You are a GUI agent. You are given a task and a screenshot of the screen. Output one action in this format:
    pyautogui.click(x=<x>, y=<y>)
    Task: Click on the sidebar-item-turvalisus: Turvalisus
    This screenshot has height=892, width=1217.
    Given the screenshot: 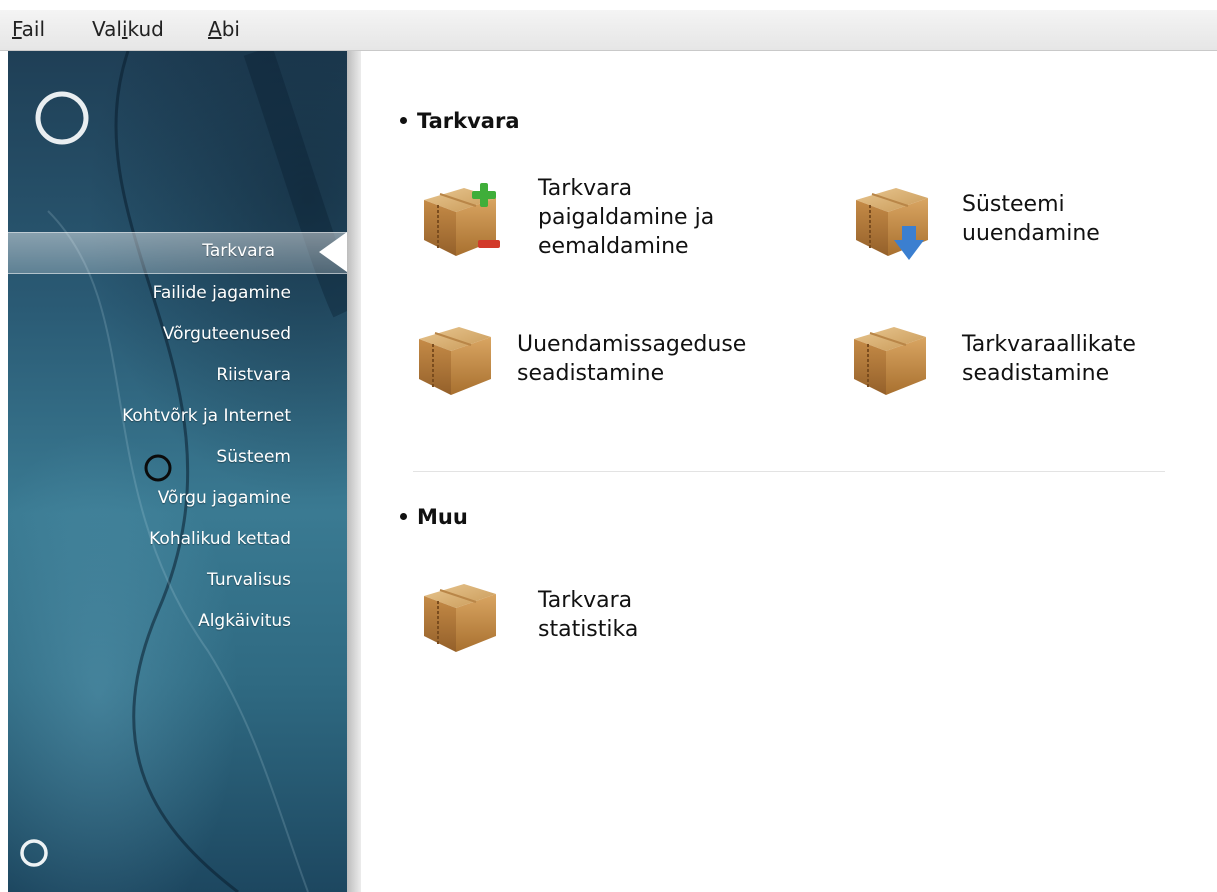 What is the action you would take?
    pyautogui.click(x=249, y=580)
    